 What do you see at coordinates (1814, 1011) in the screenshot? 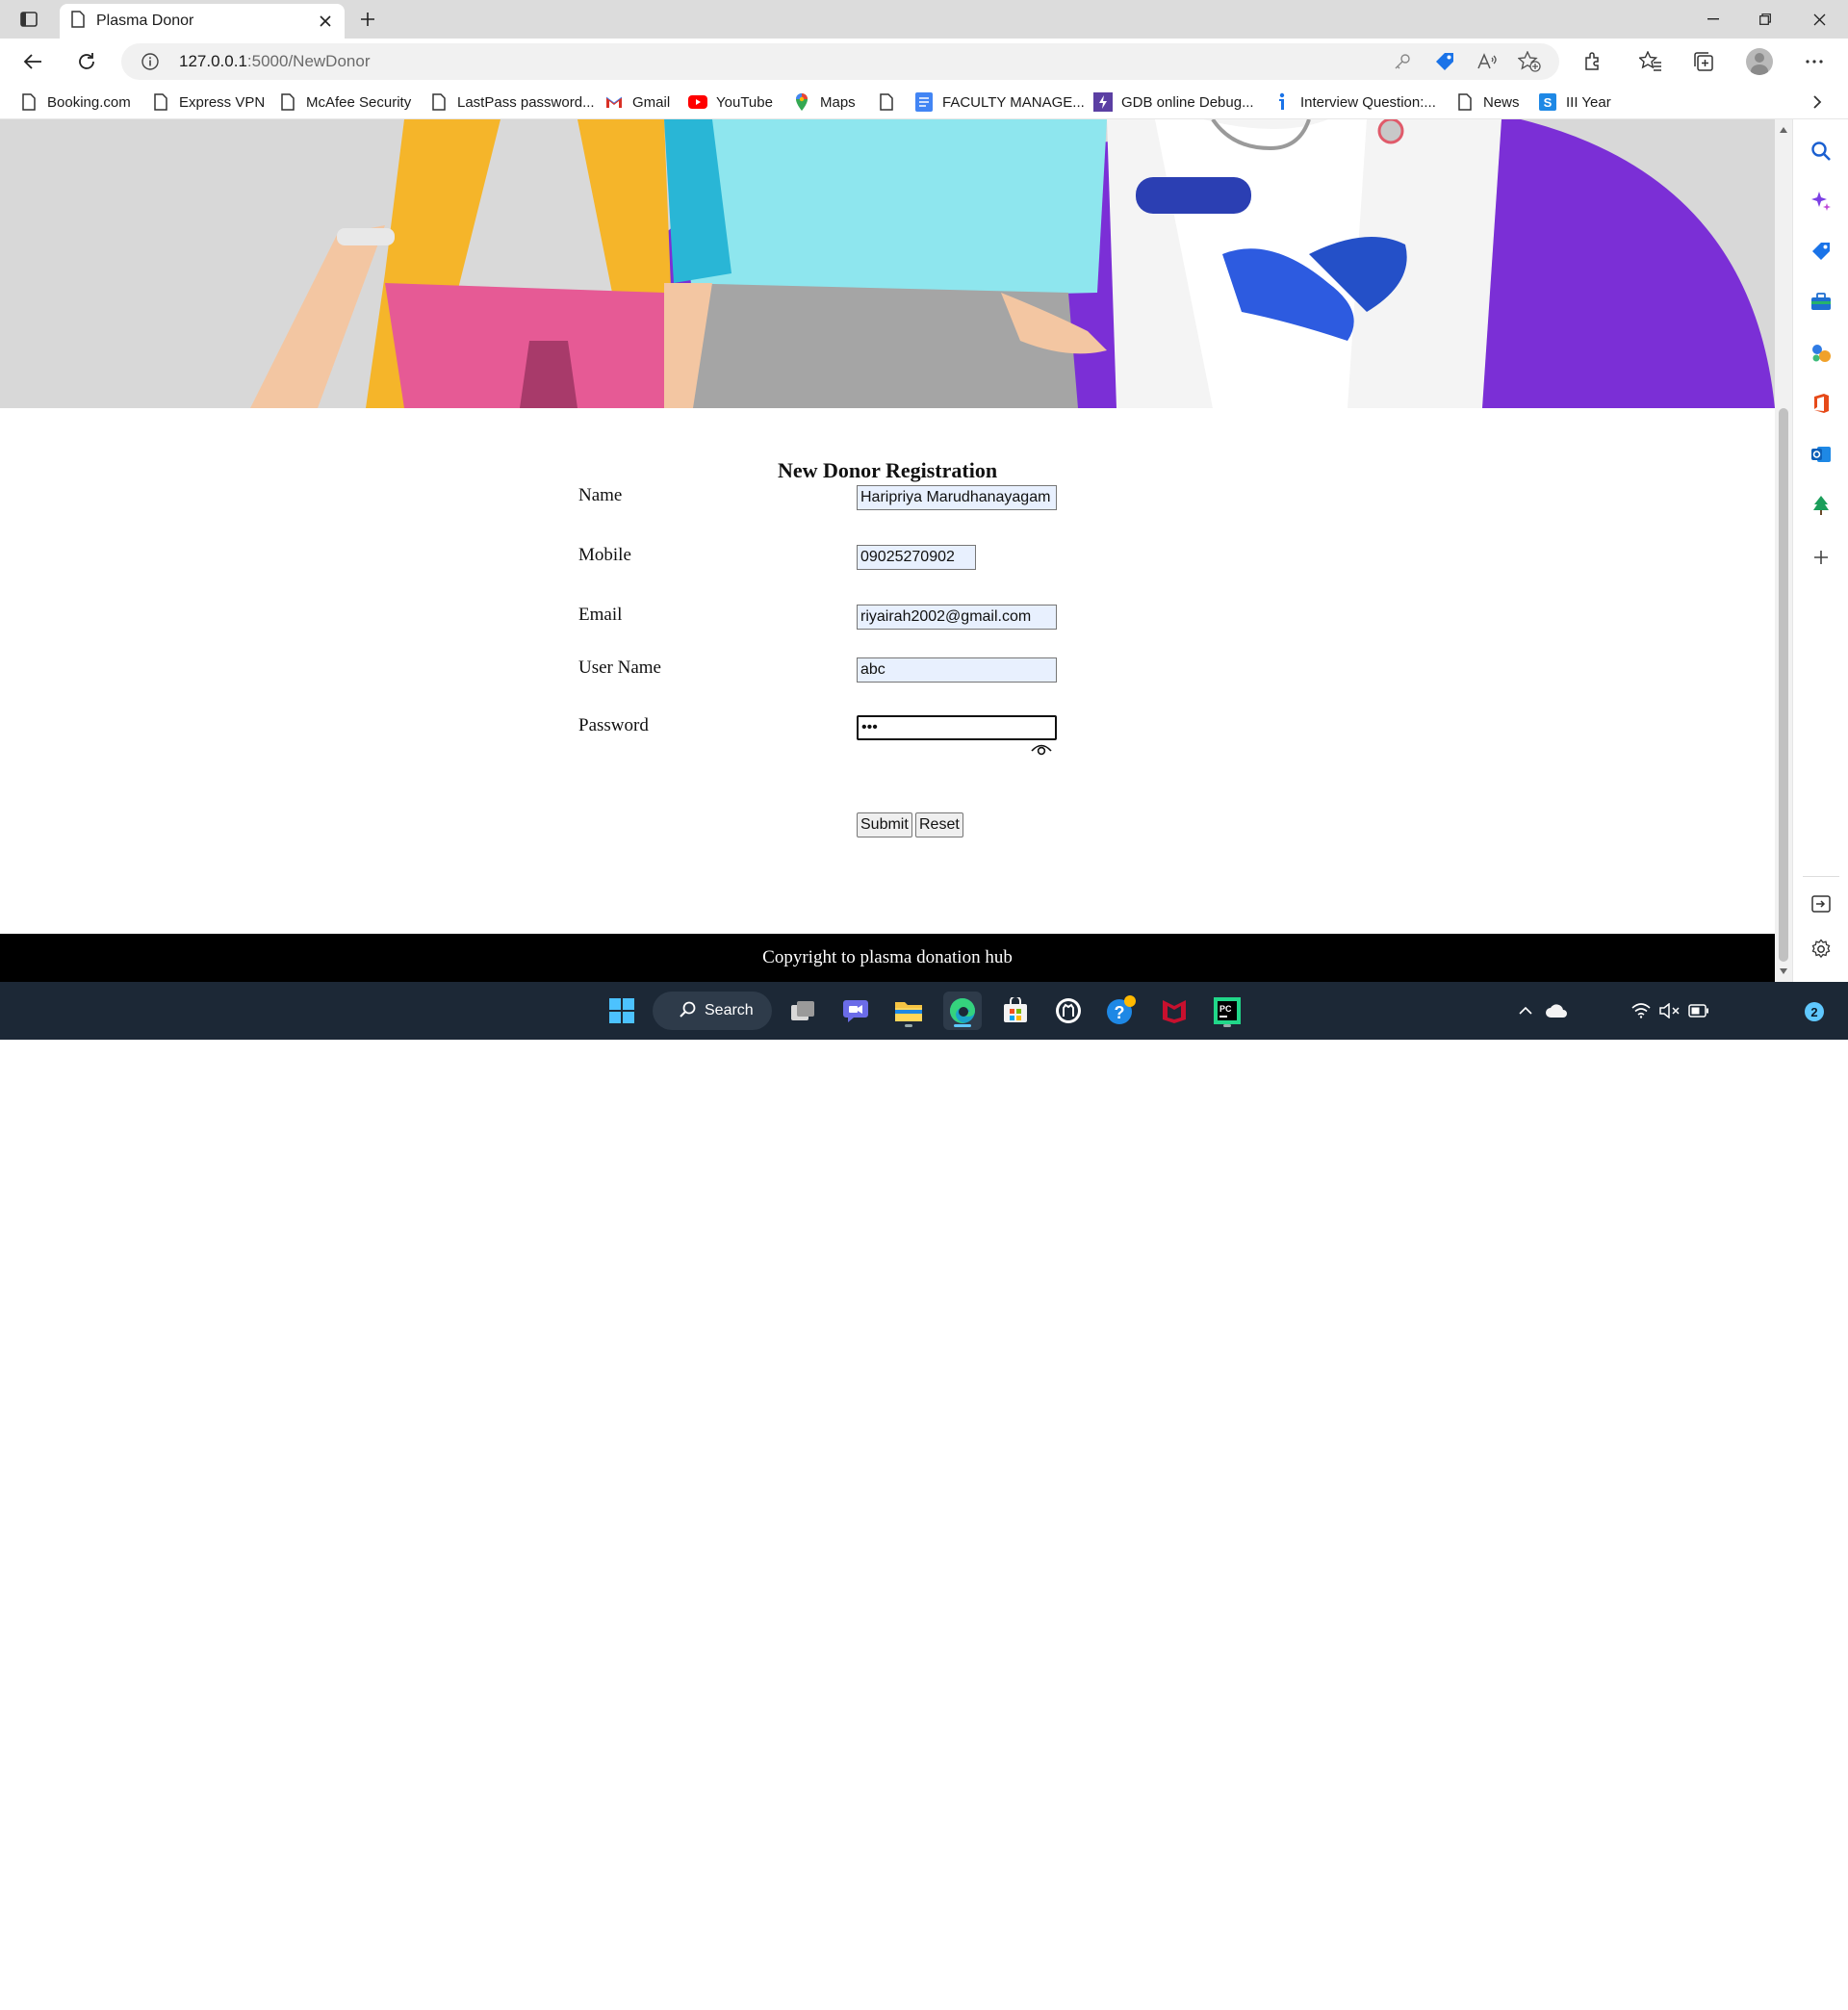
I see `notification-badge: 2` at bounding box center [1814, 1011].